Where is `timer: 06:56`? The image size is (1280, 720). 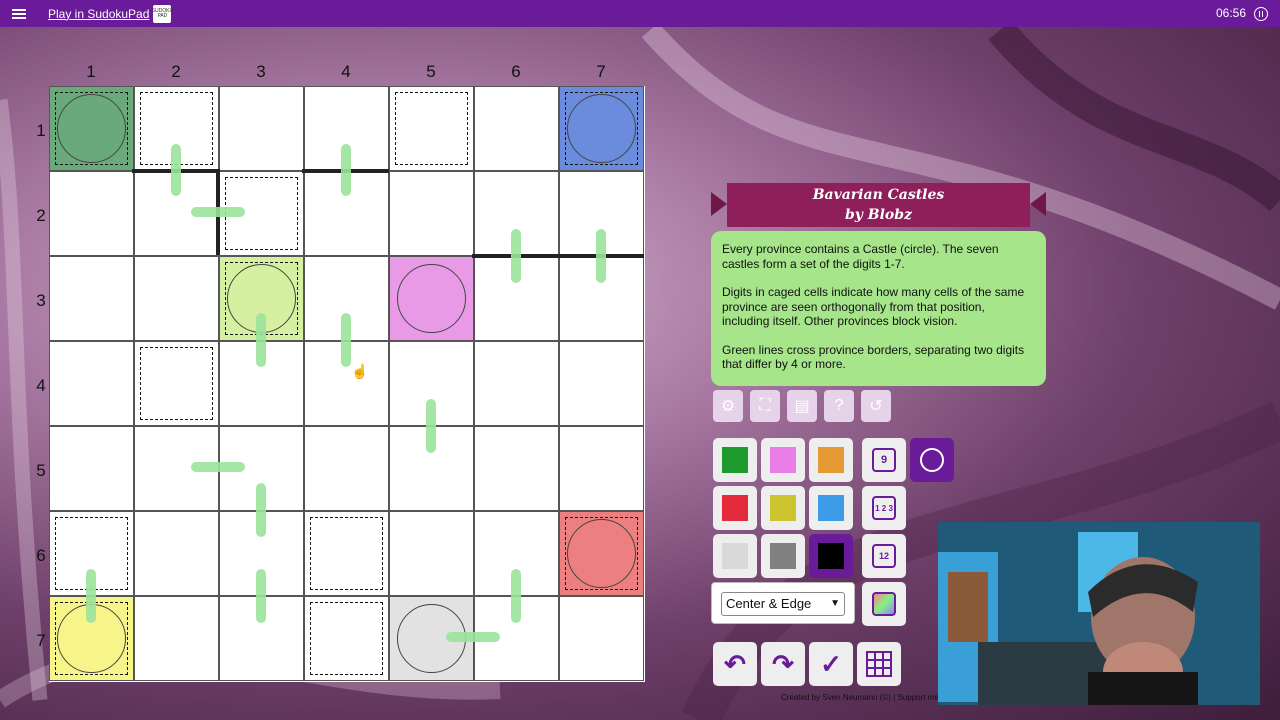 timer: 06:56 is located at coordinates (1230, 13).